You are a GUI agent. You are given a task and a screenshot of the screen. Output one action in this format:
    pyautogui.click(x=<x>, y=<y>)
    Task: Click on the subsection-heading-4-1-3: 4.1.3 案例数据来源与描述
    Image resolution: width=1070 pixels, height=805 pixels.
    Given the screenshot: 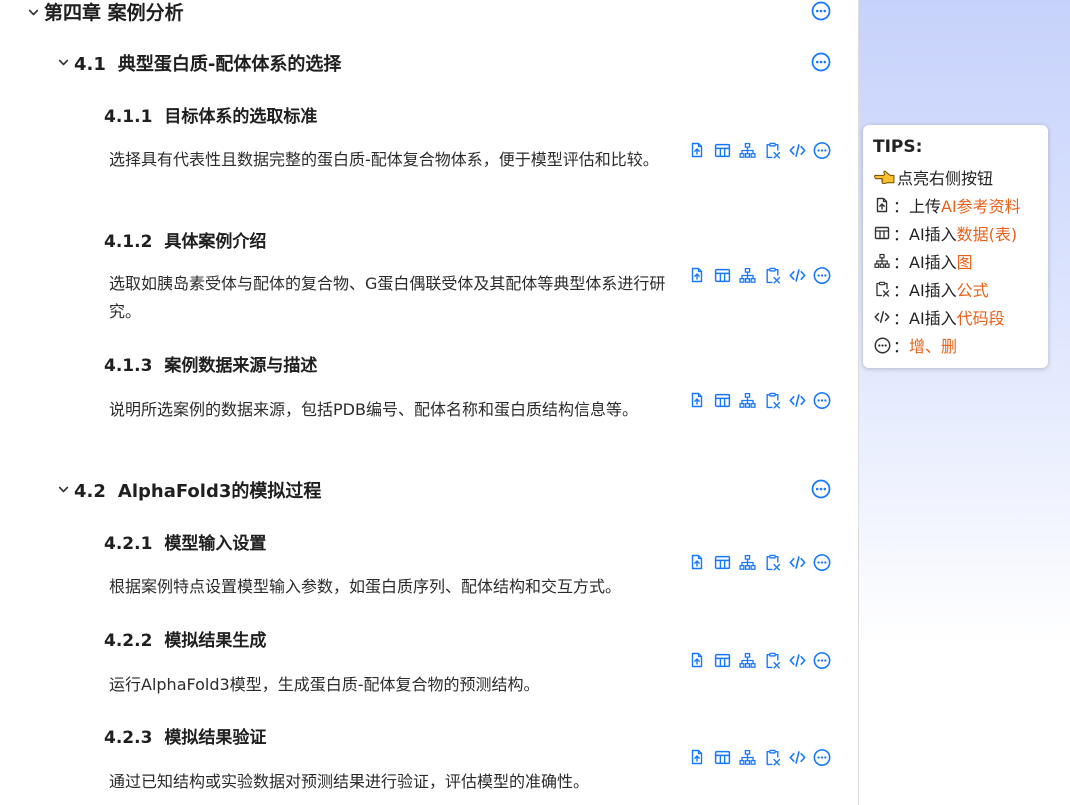 What is the action you would take?
    pyautogui.click(x=210, y=363)
    